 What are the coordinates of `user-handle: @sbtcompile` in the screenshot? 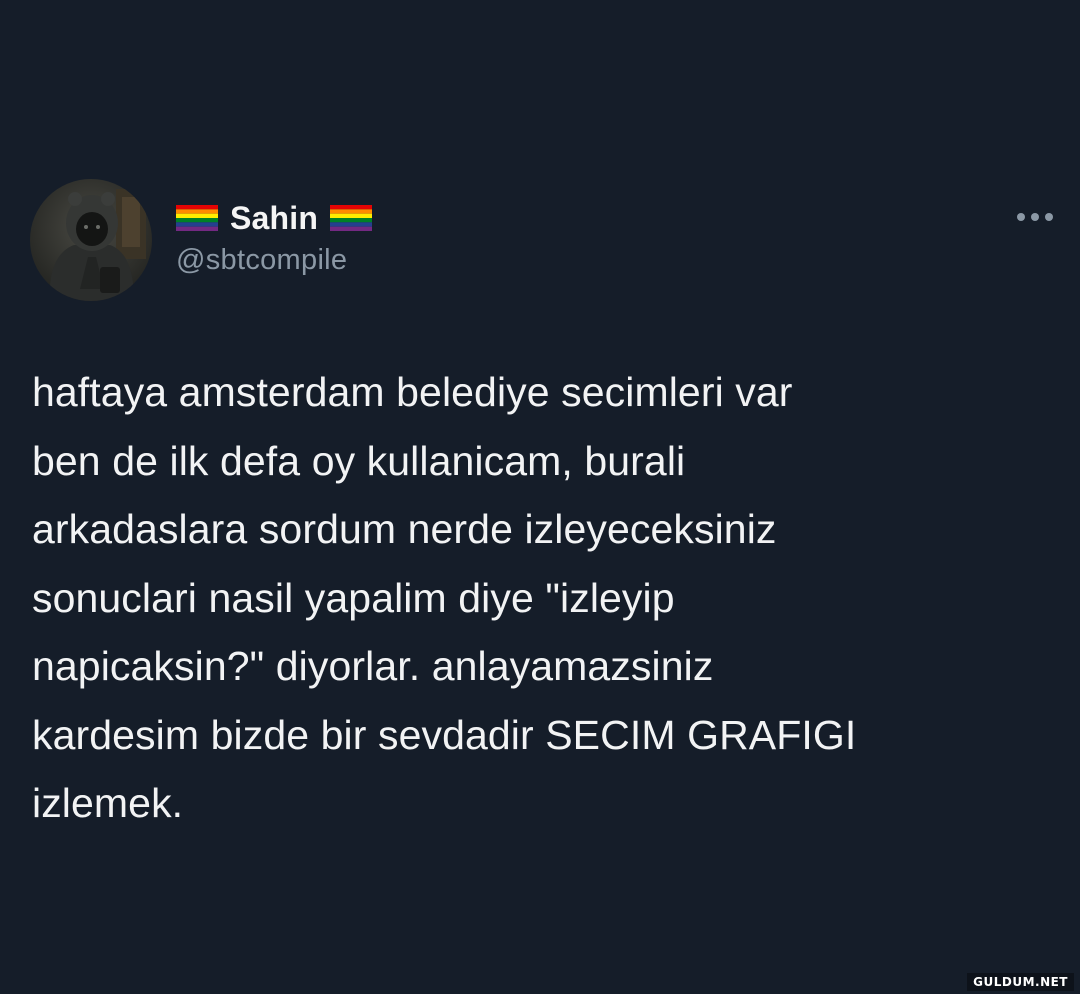 It's located at (261, 260).